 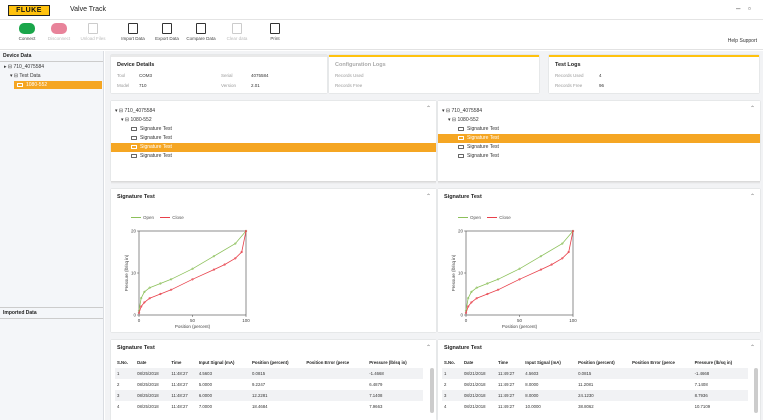 I want to click on plot-frame, so click(x=192, y=273).